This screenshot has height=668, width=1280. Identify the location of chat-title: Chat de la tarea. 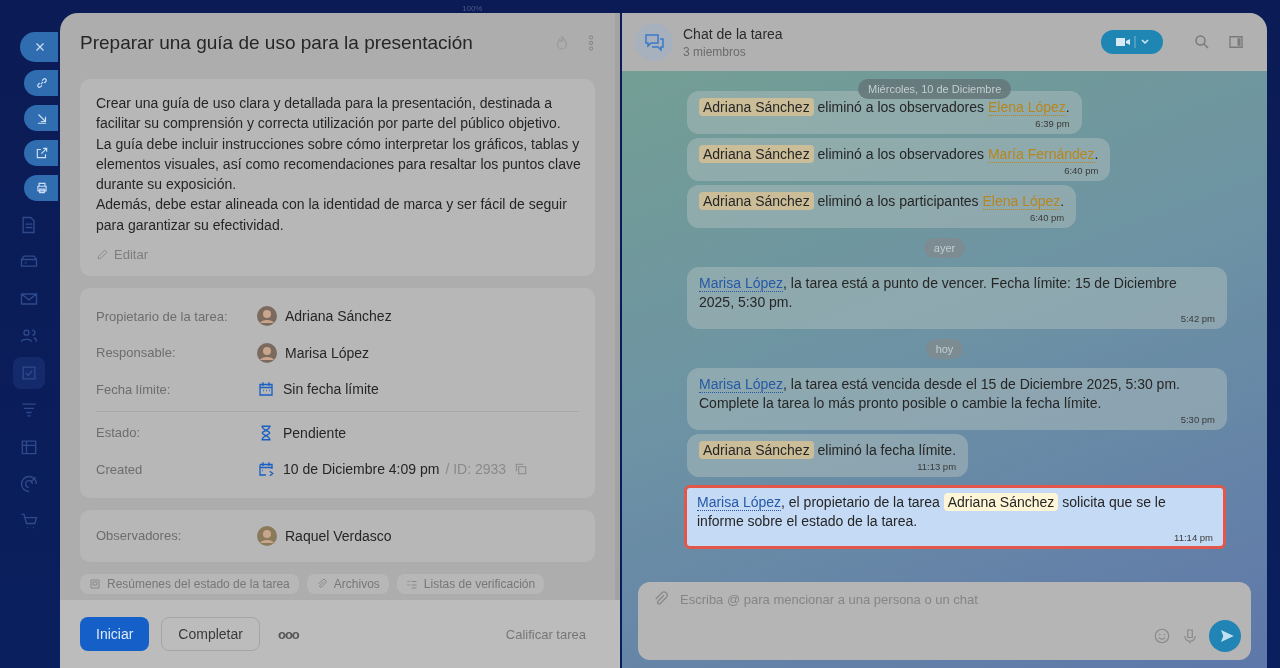
(733, 33).